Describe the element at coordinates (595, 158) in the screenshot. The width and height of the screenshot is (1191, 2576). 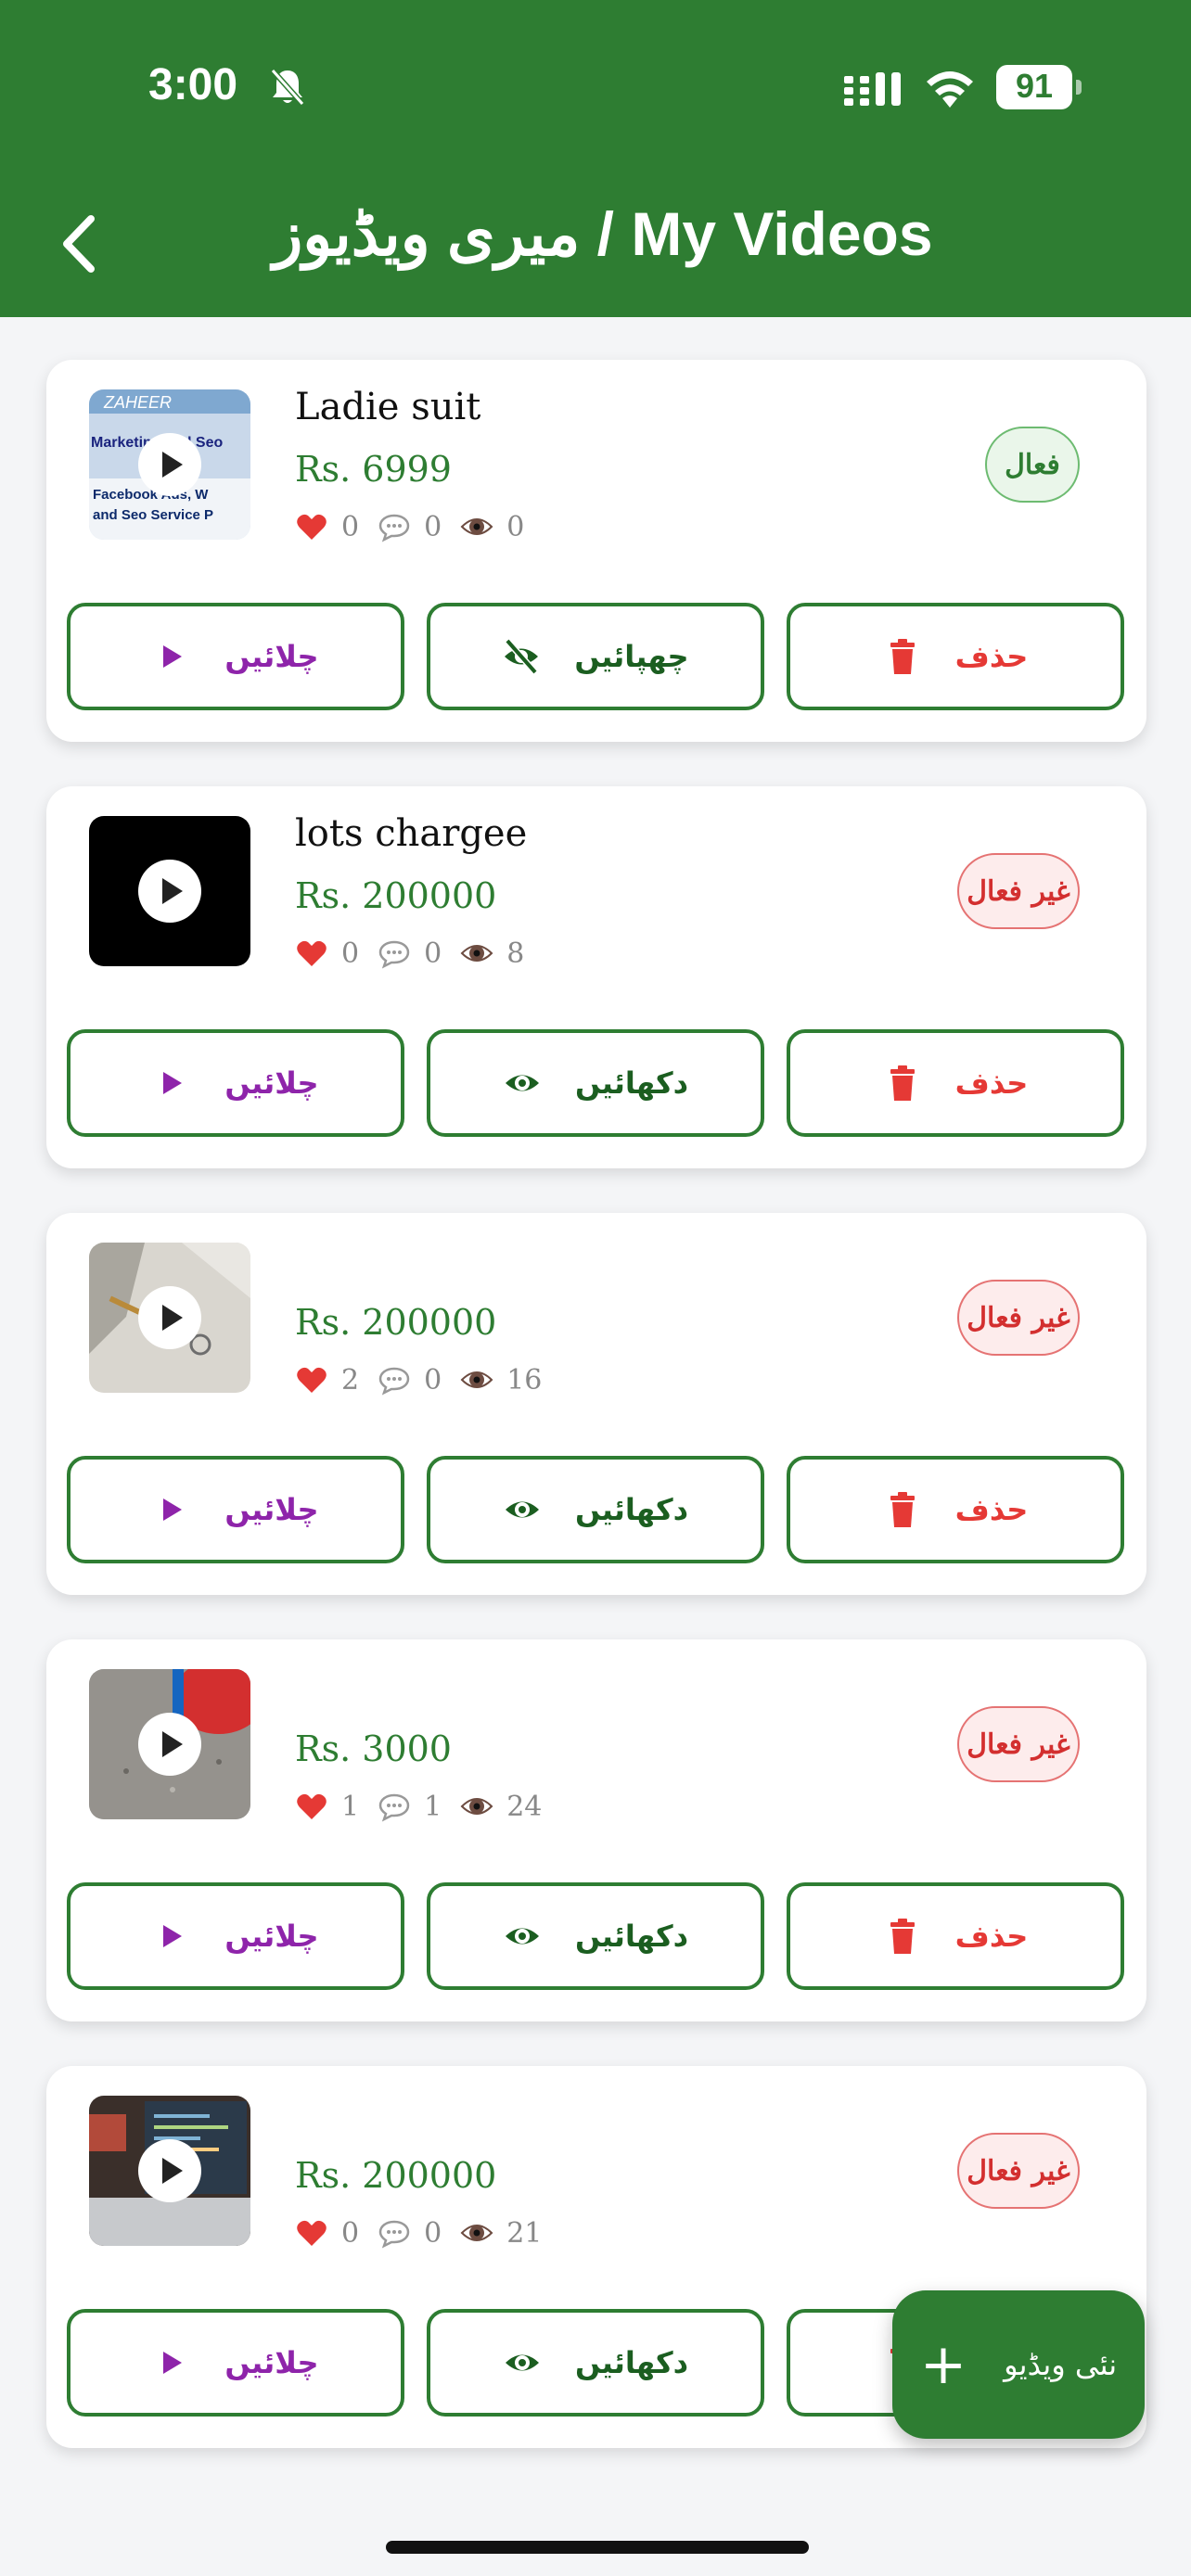
I see `app-bar: 3:00 91 میری ویڈیوز / My Videos` at that location.